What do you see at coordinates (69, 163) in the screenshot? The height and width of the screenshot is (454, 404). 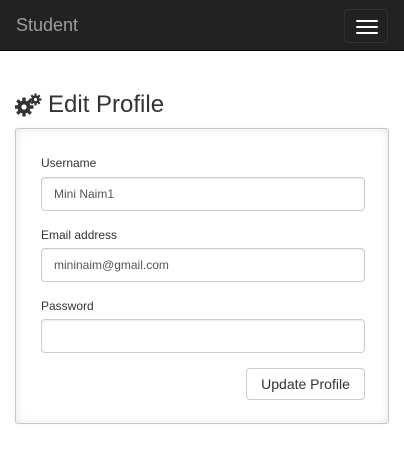 I see `username-label: Username` at bounding box center [69, 163].